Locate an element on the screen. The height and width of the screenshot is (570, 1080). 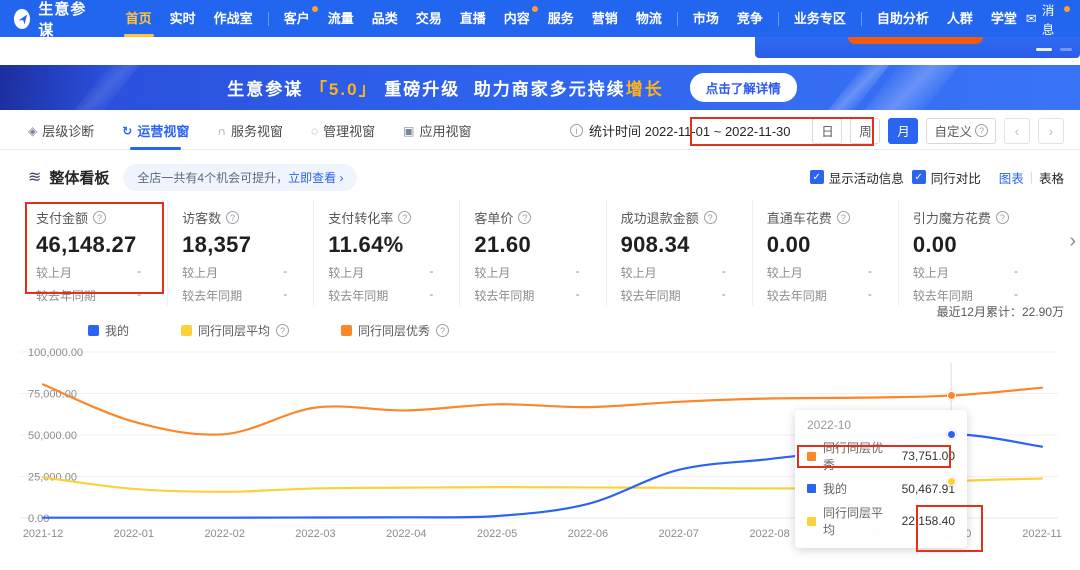
nav-item: 直播 is located at coordinates (473, 18).